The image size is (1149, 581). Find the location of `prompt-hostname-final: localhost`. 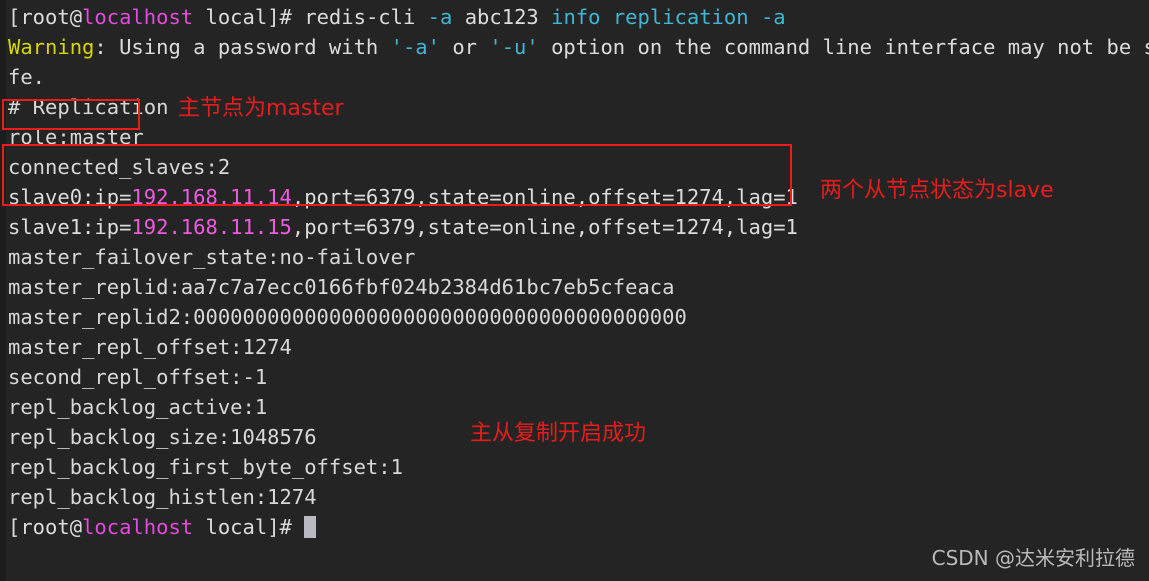

prompt-hostname-final: localhost is located at coordinates (138, 527).